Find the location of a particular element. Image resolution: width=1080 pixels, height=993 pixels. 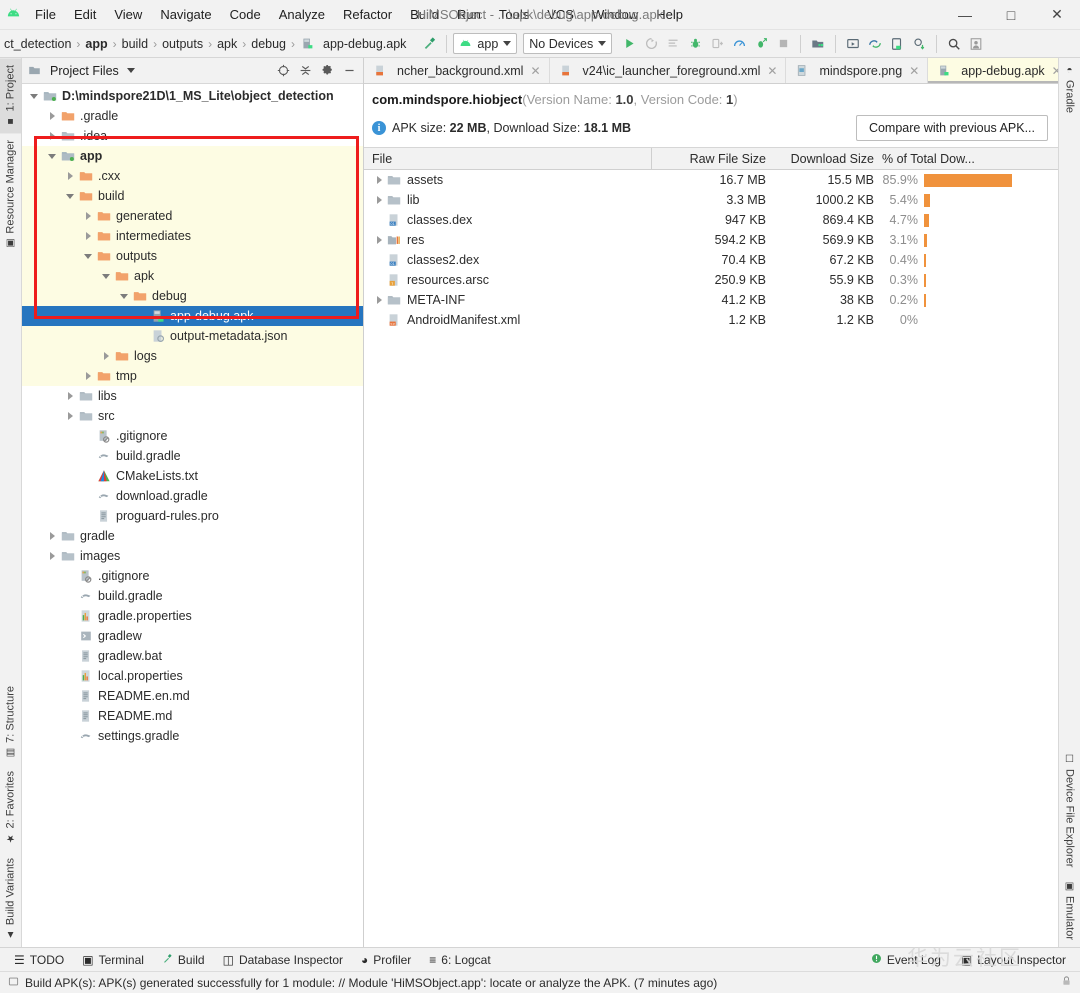

menu-file: File is located at coordinates (45, 14).